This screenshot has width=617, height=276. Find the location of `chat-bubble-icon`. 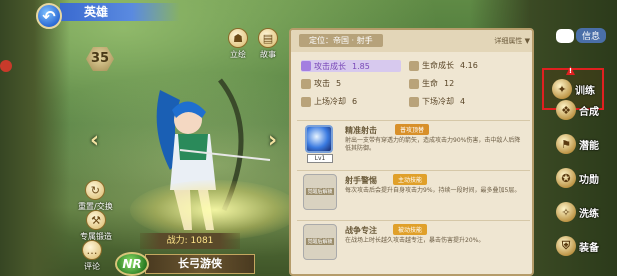

chat-bubble-icon is located at coordinates (565, 35).